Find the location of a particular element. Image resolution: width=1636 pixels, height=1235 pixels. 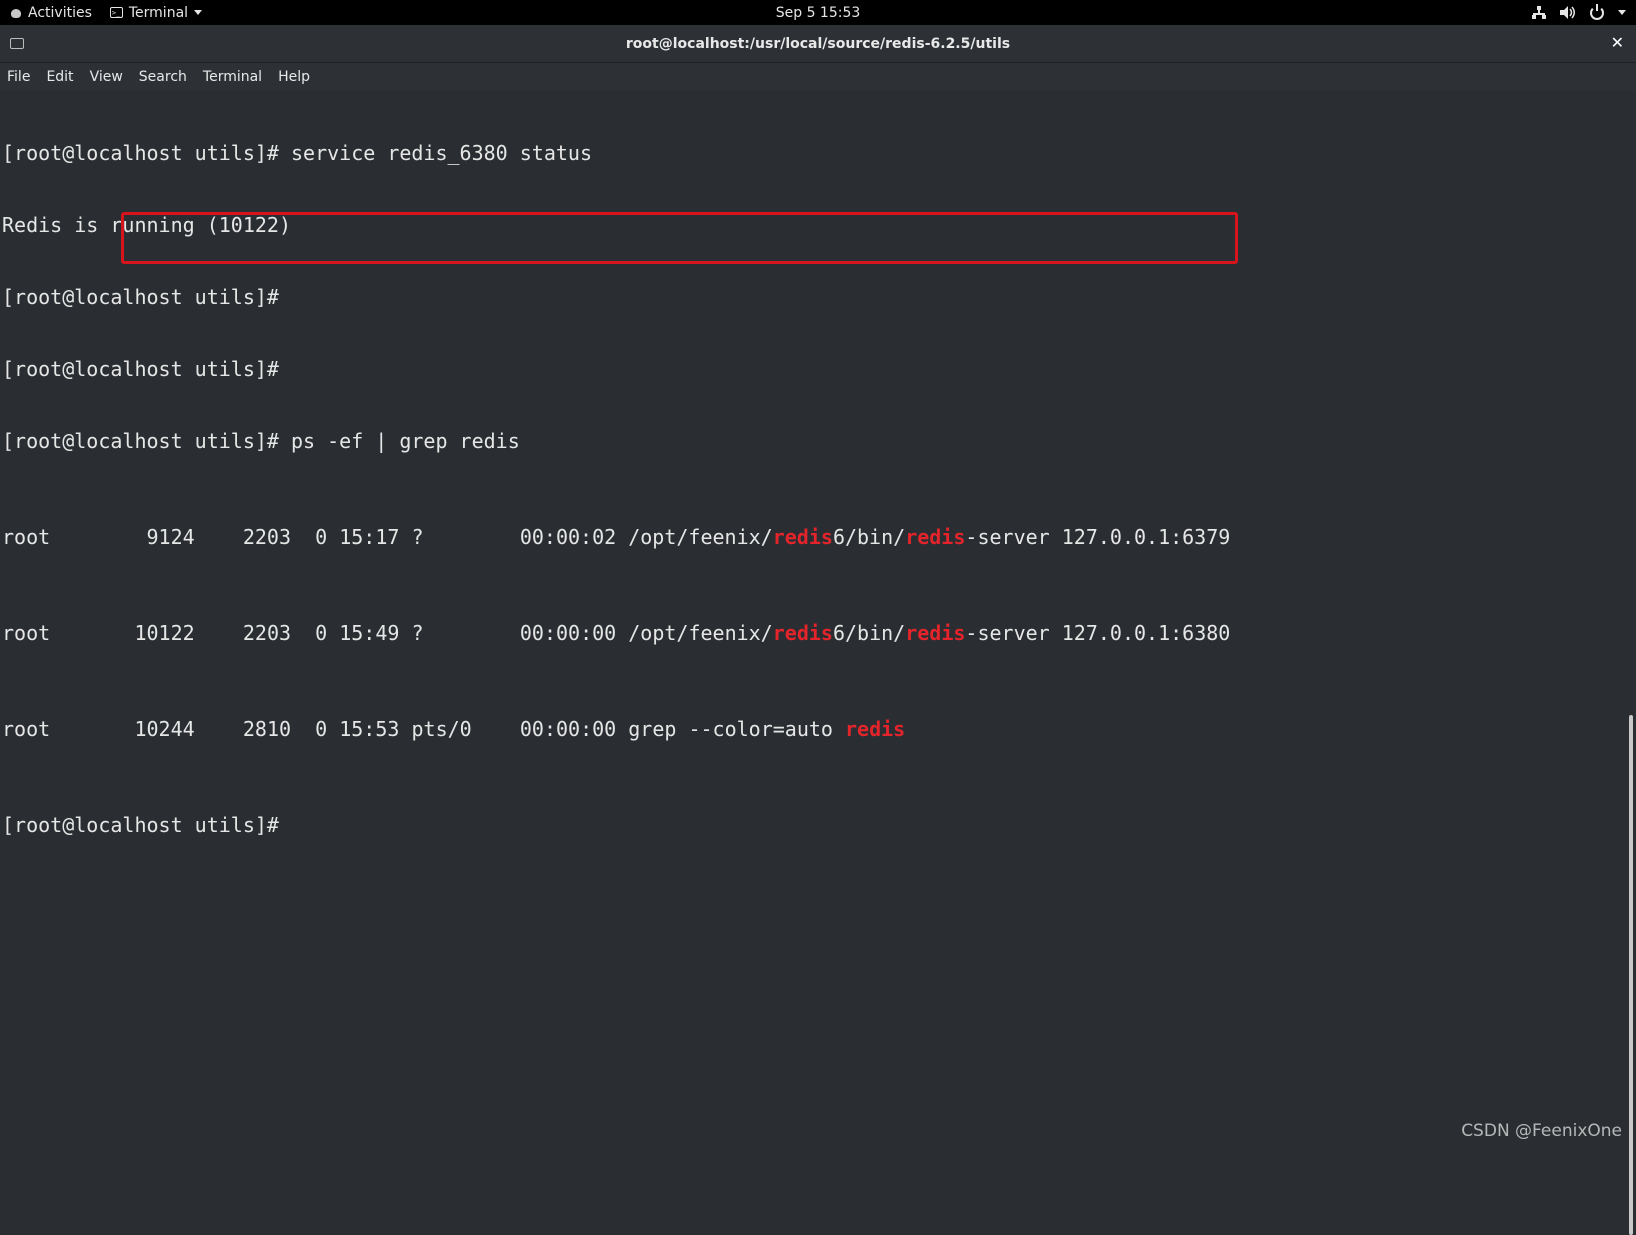

app-menu-terminal: >_ Terminal is located at coordinates (156, 13).